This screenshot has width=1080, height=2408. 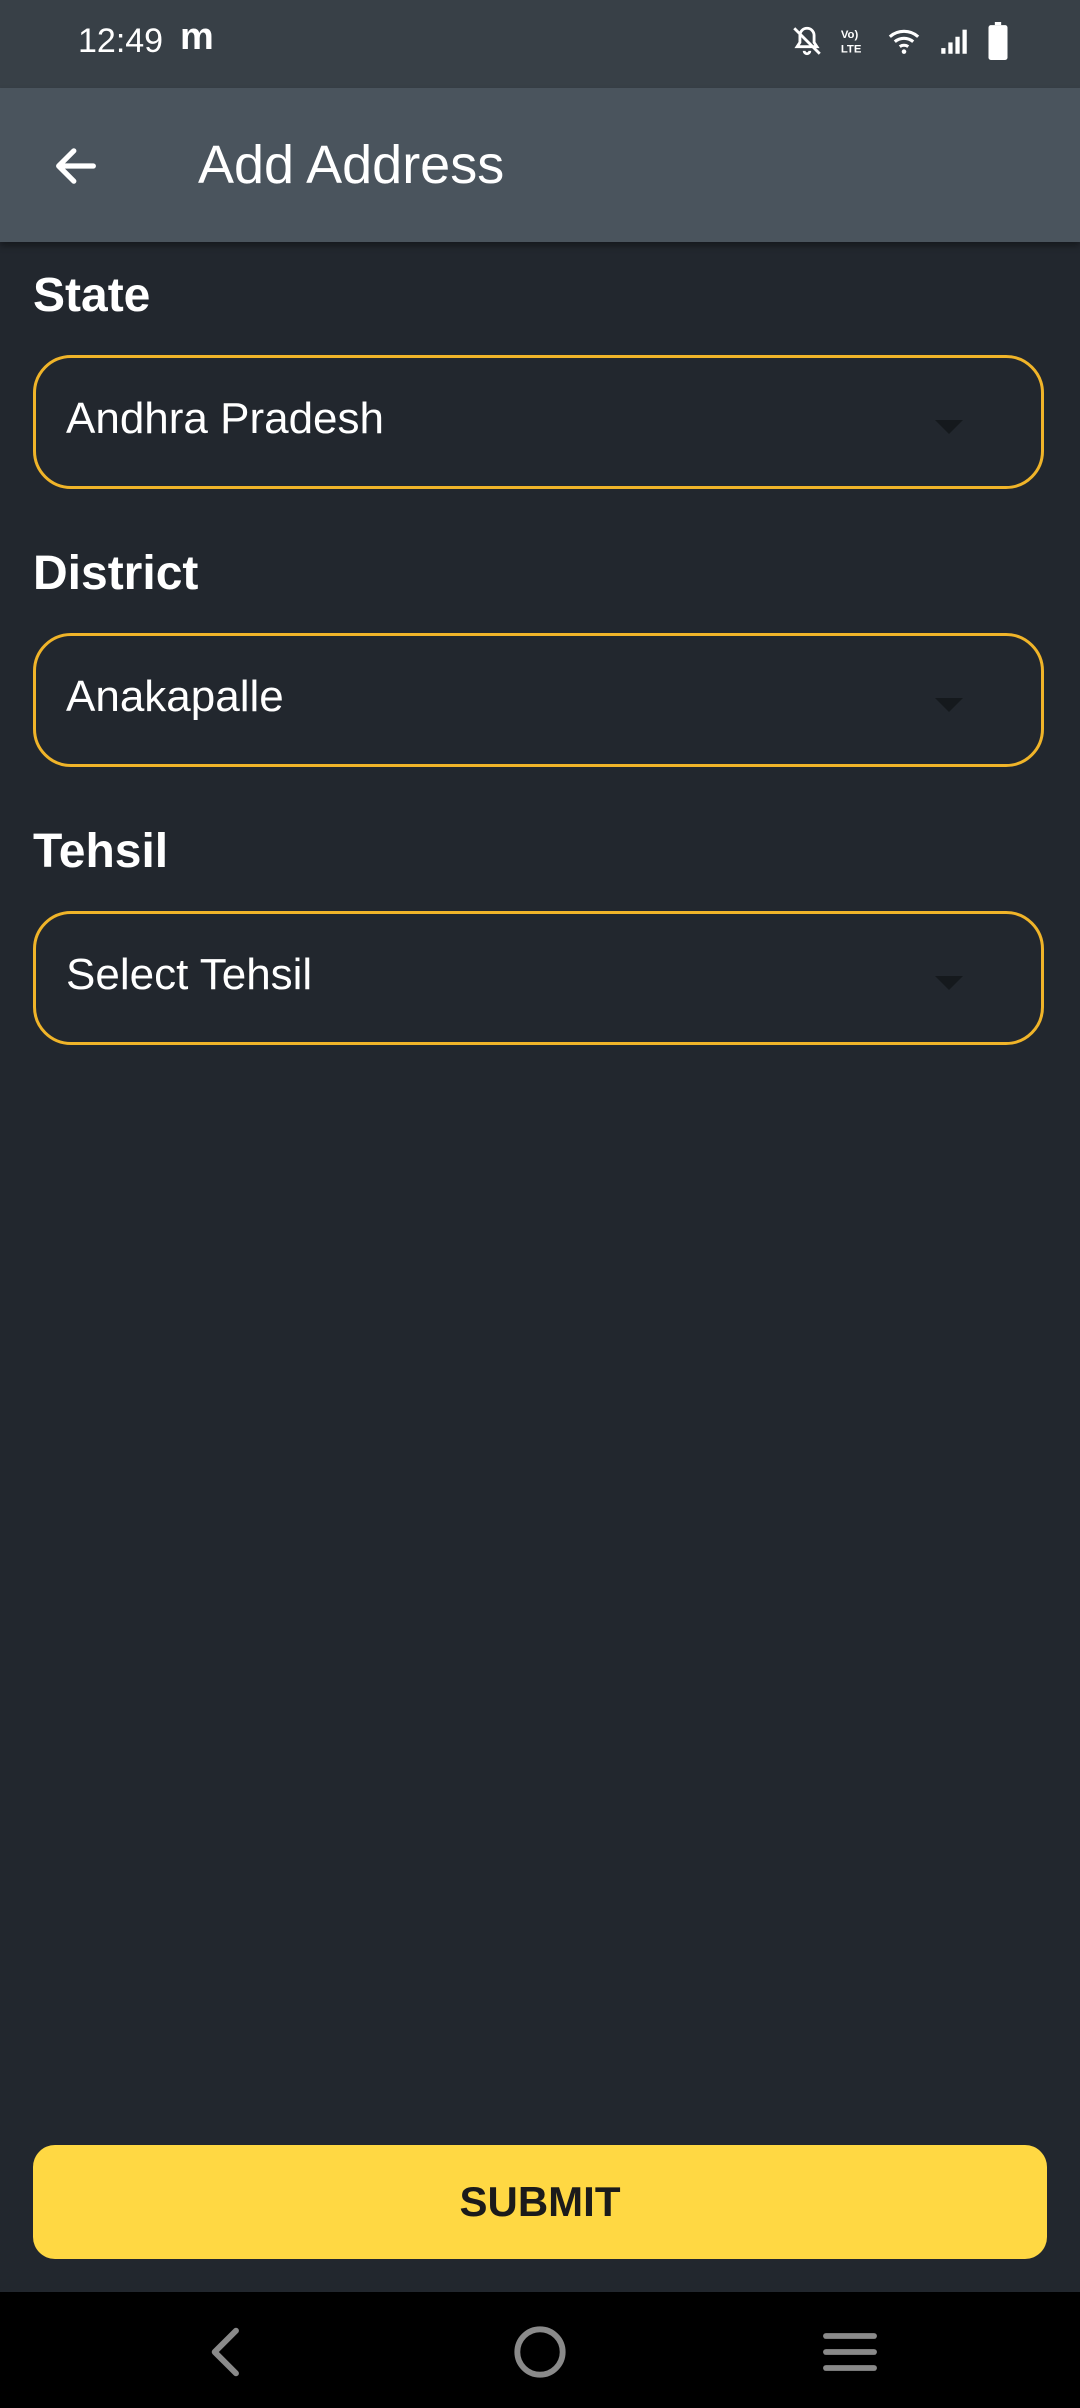 What do you see at coordinates (850, 2352) in the screenshot?
I see `recents-icon` at bounding box center [850, 2352].